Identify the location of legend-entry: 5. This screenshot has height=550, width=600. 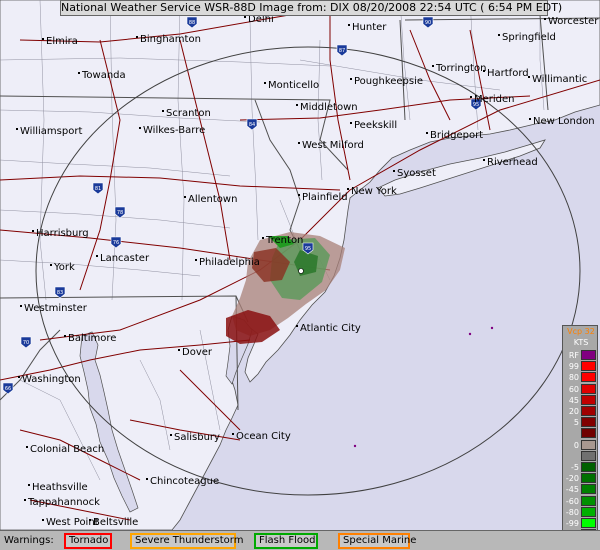
(581, 422).